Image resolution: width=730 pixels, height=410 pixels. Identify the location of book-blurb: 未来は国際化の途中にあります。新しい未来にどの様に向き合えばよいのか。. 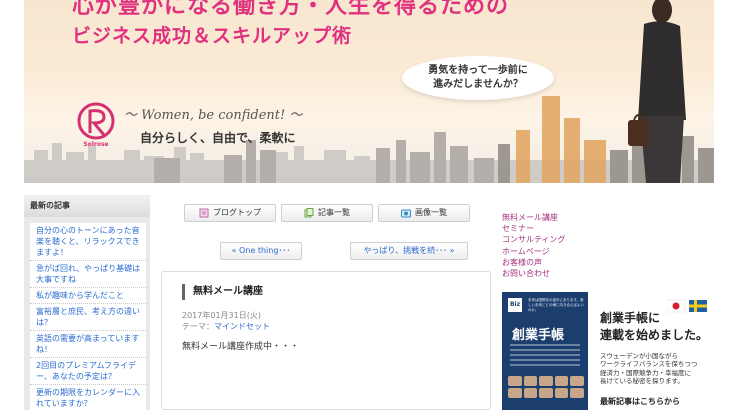
(556, 305).